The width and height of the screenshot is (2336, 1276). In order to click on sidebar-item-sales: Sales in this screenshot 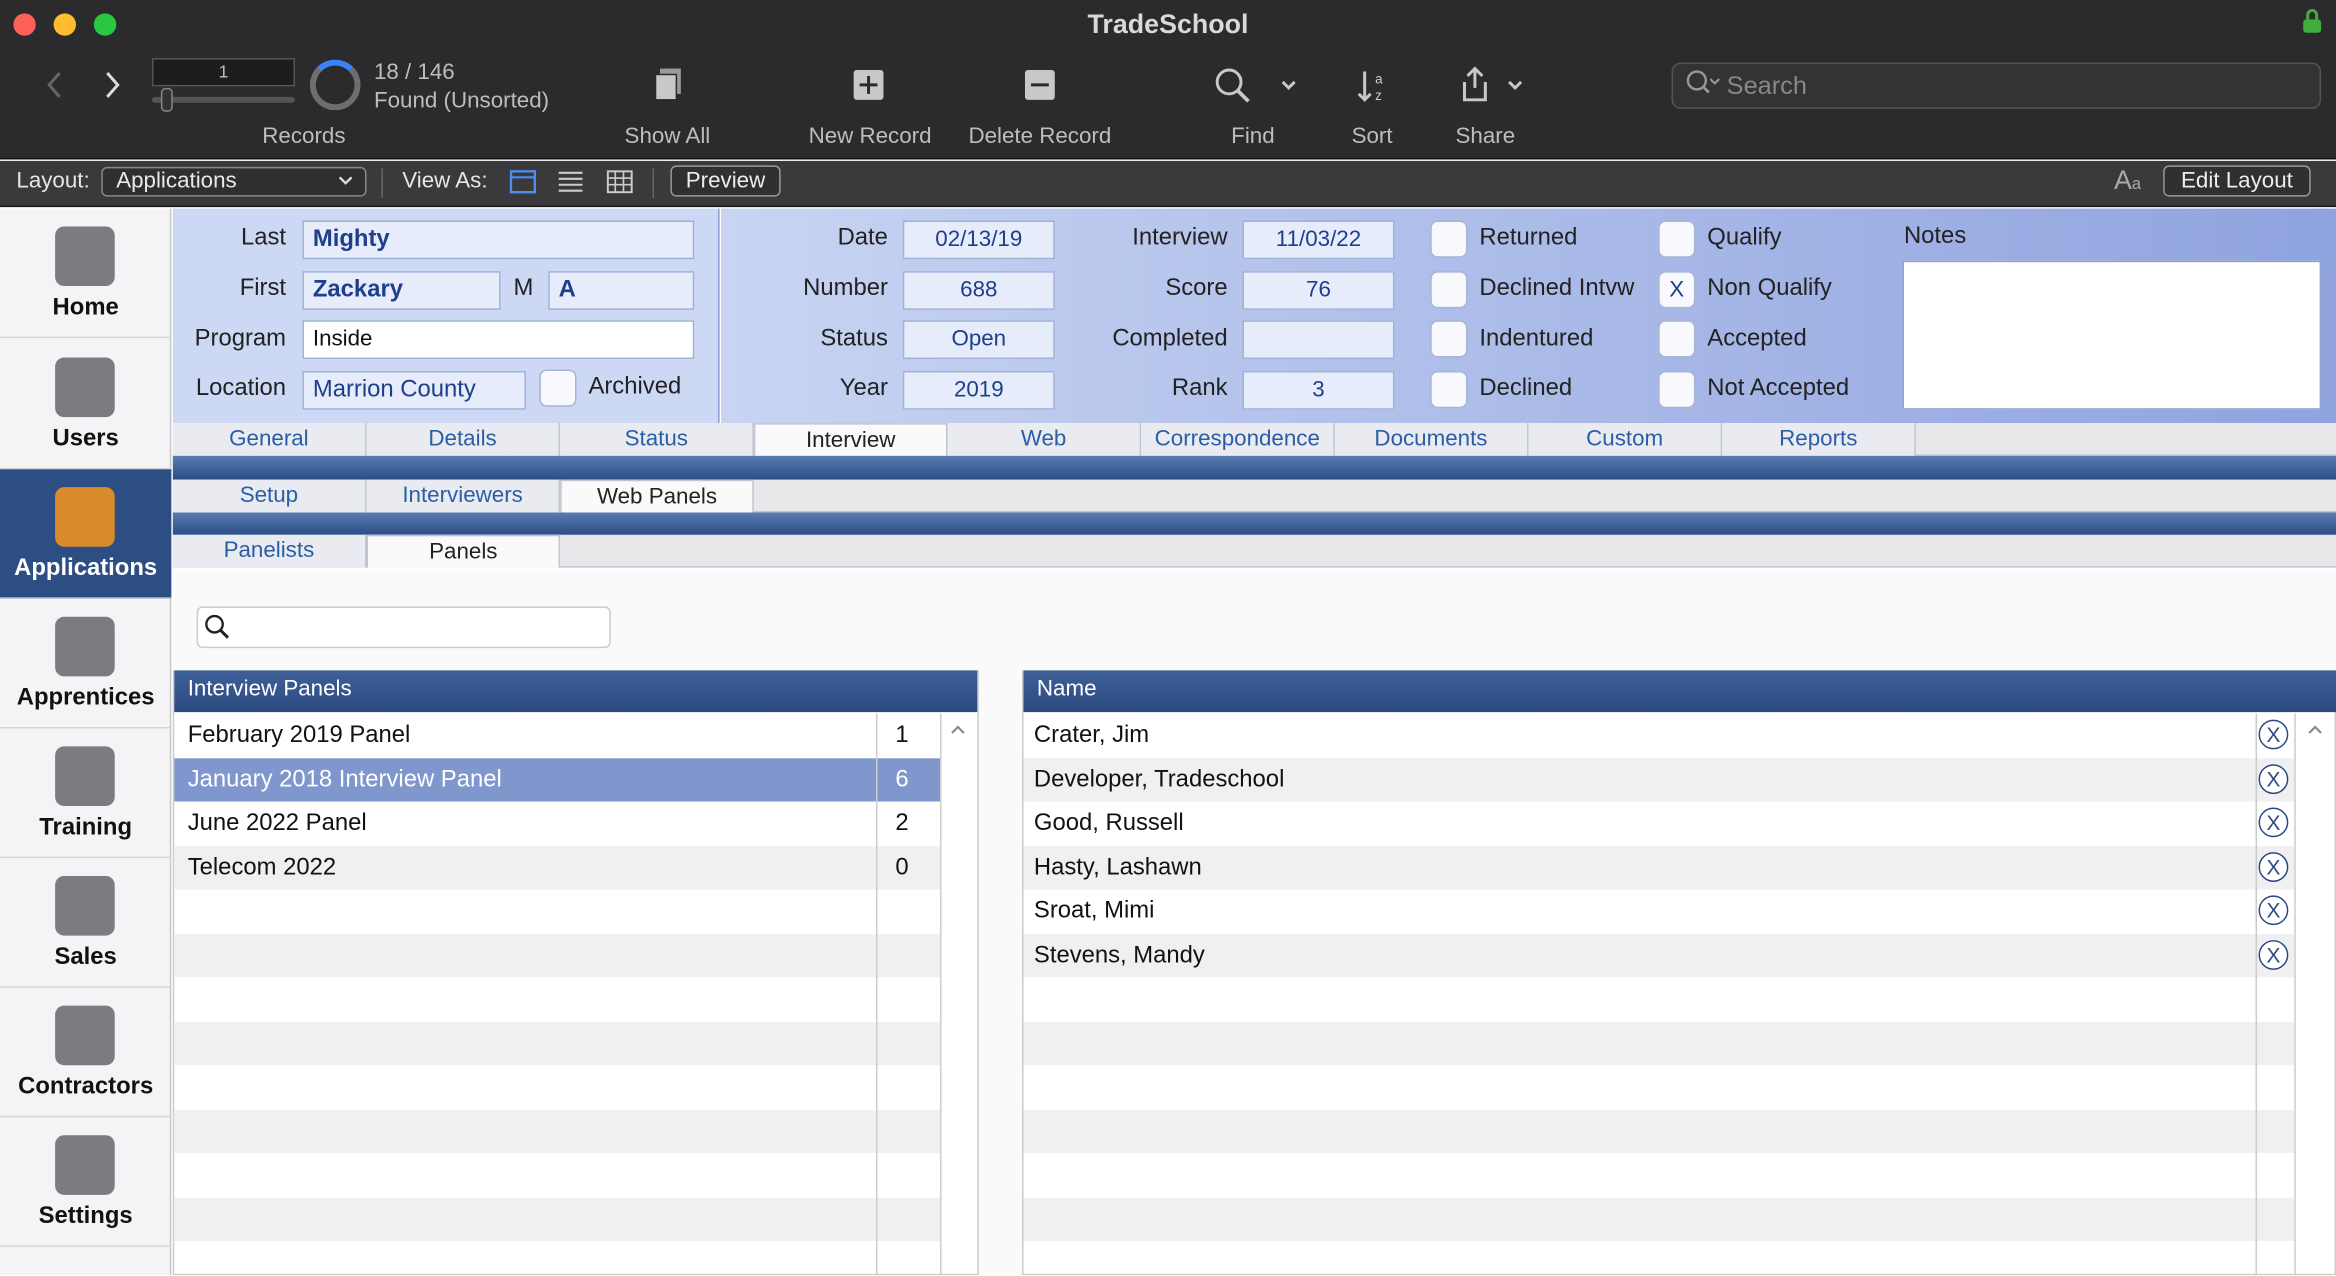, I will do `click(86, 923)`.